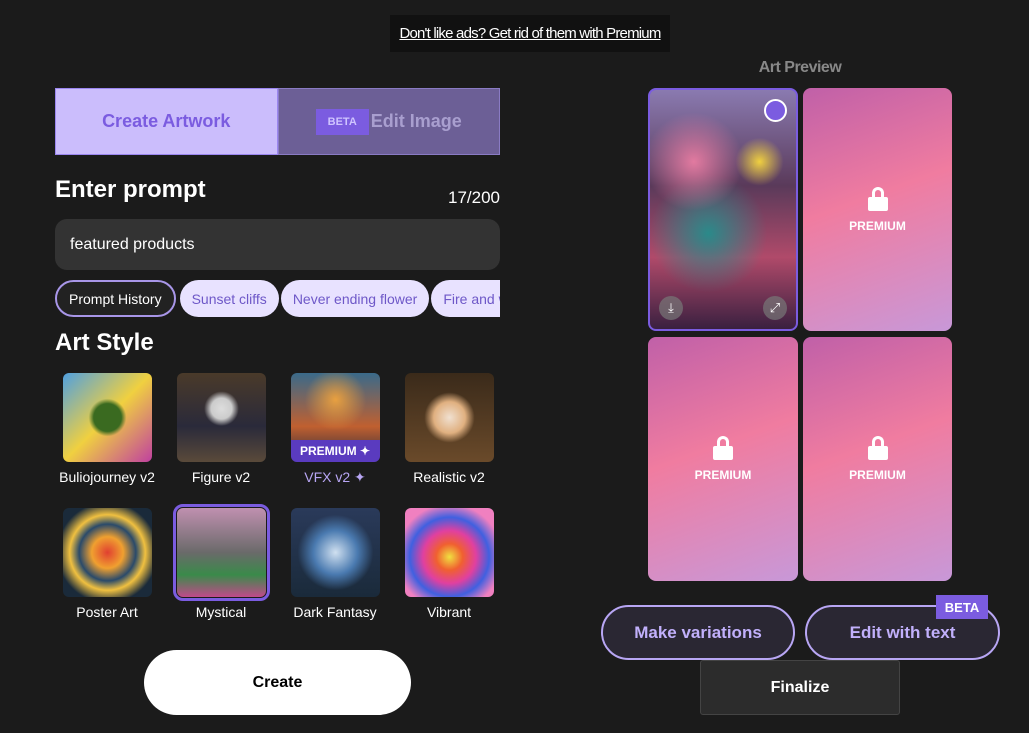 This screenshot has height=733, width=1029. Describe the element at coordinates (335, 451) in the screenshot. I see `premium-tag: PREMIUM ✦` at that location.